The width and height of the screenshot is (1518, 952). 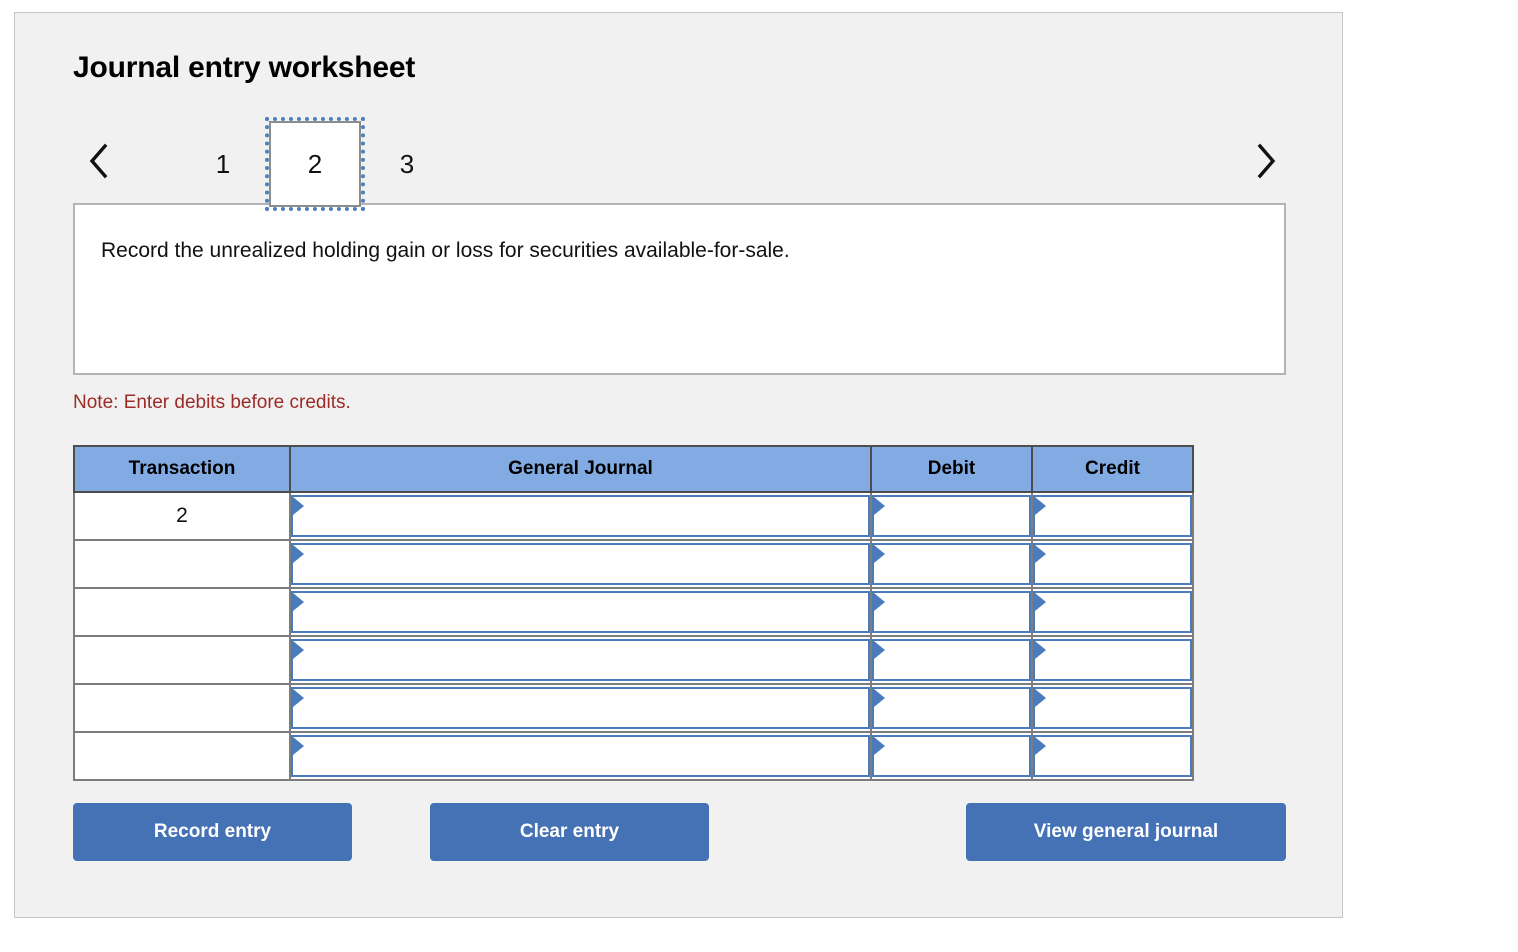 I want to click on pager-tab-1-label: 1, so click(x=223, y=163).